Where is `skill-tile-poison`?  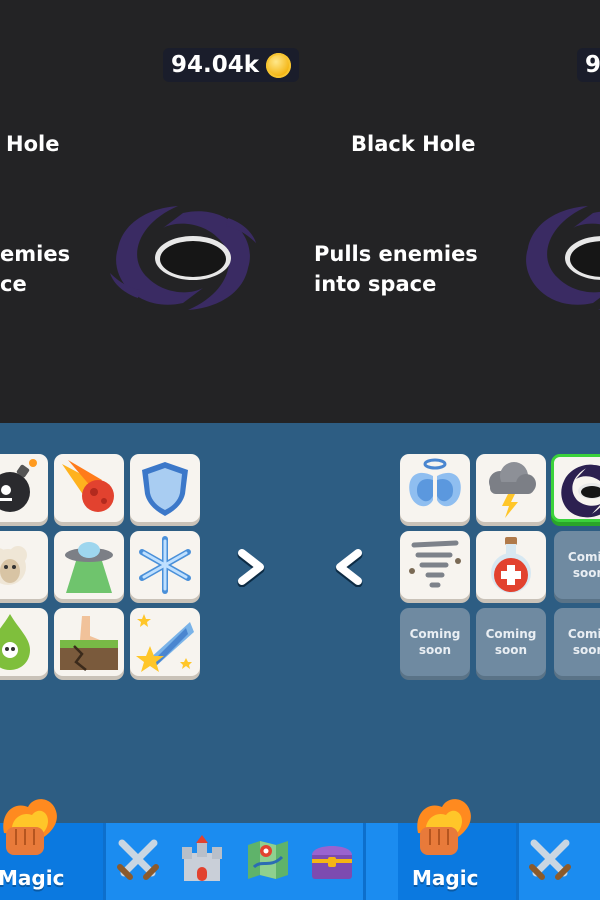
skill-tile-poison is located at coordinates (24, 642).